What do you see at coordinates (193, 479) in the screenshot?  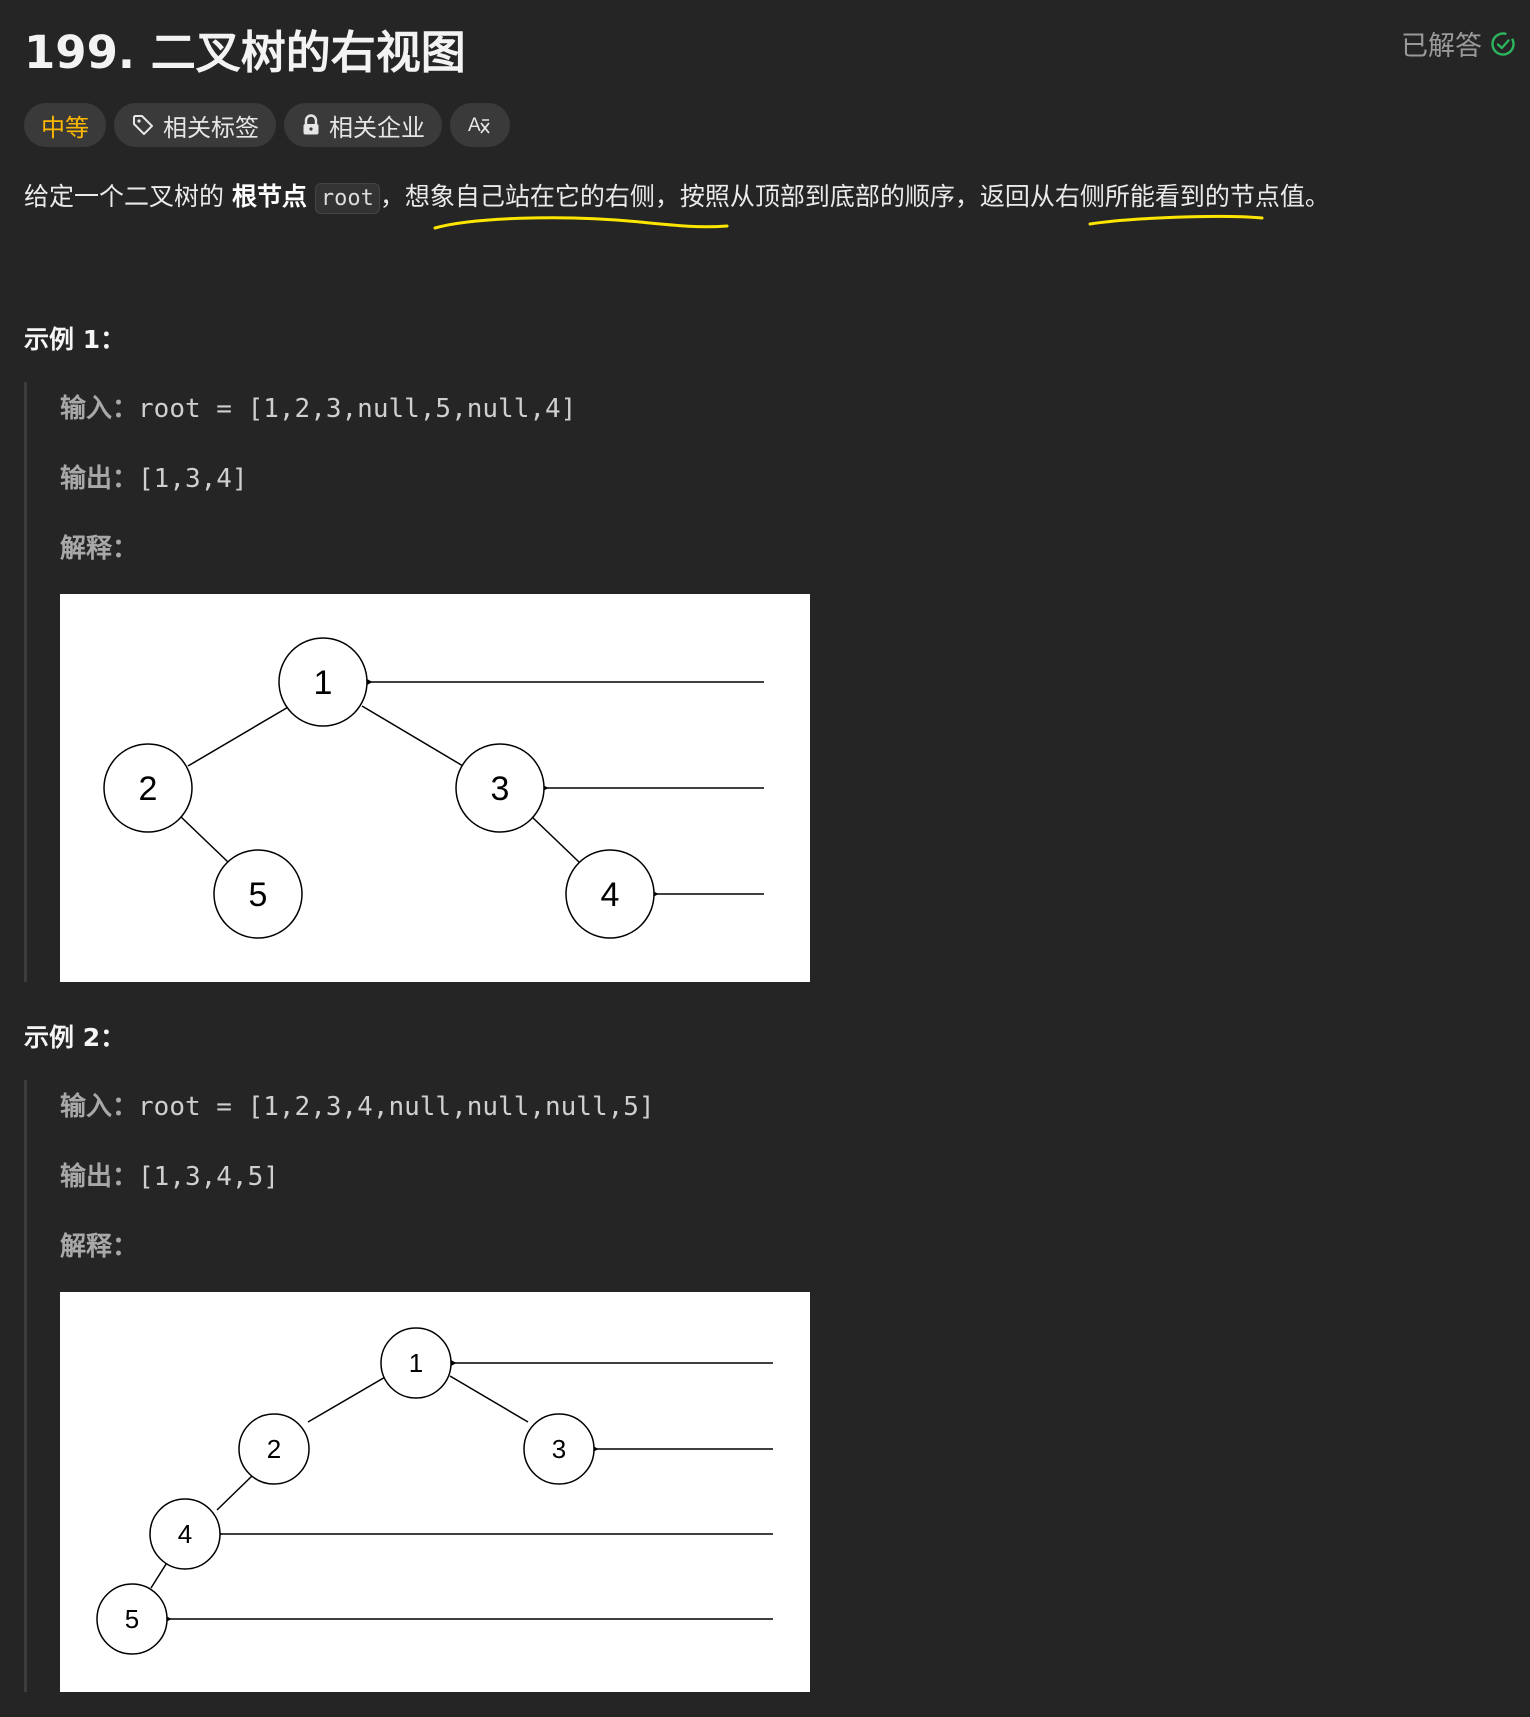 I see `example-1-output-value: [1,3,4]` at bounding box center [193, 479].